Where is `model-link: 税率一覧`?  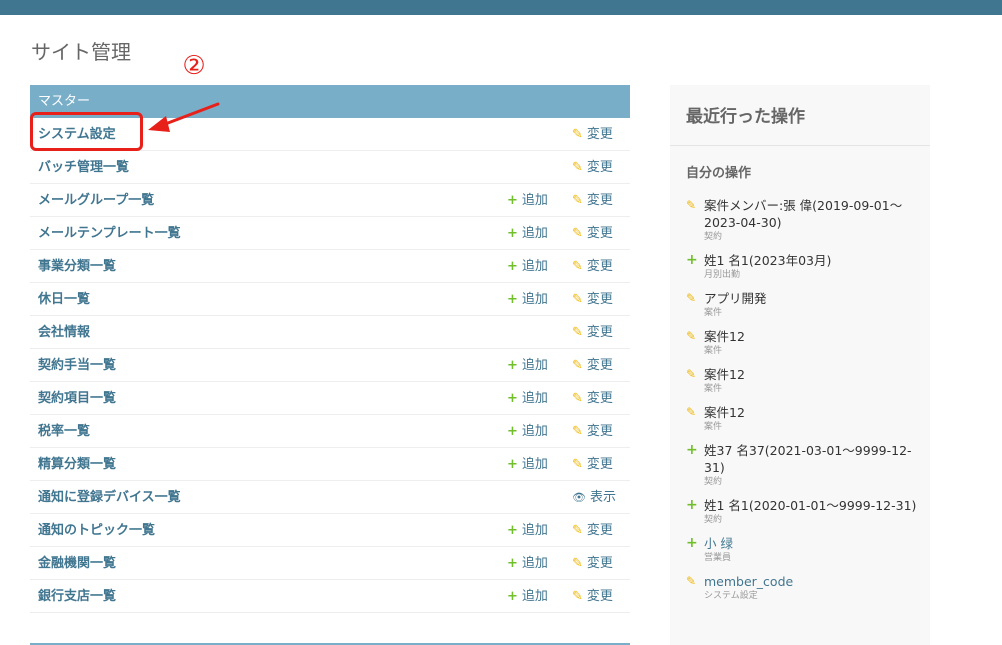 model-link: 税率一覧 is located at coordinates (64, 431).